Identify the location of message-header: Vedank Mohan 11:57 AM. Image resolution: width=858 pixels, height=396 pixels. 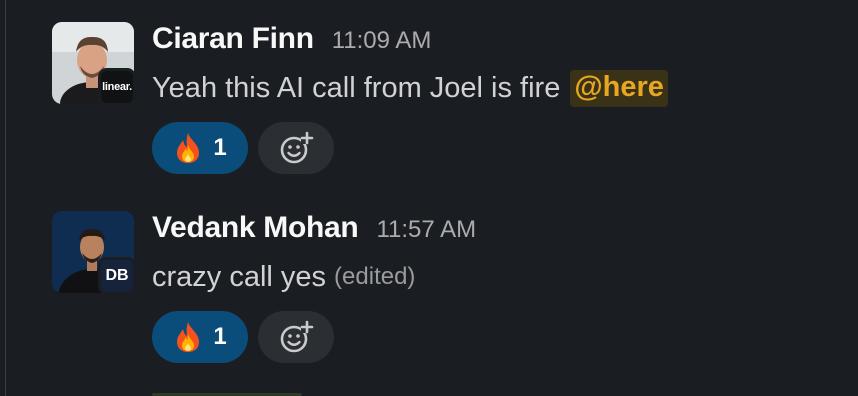
(314, 230).